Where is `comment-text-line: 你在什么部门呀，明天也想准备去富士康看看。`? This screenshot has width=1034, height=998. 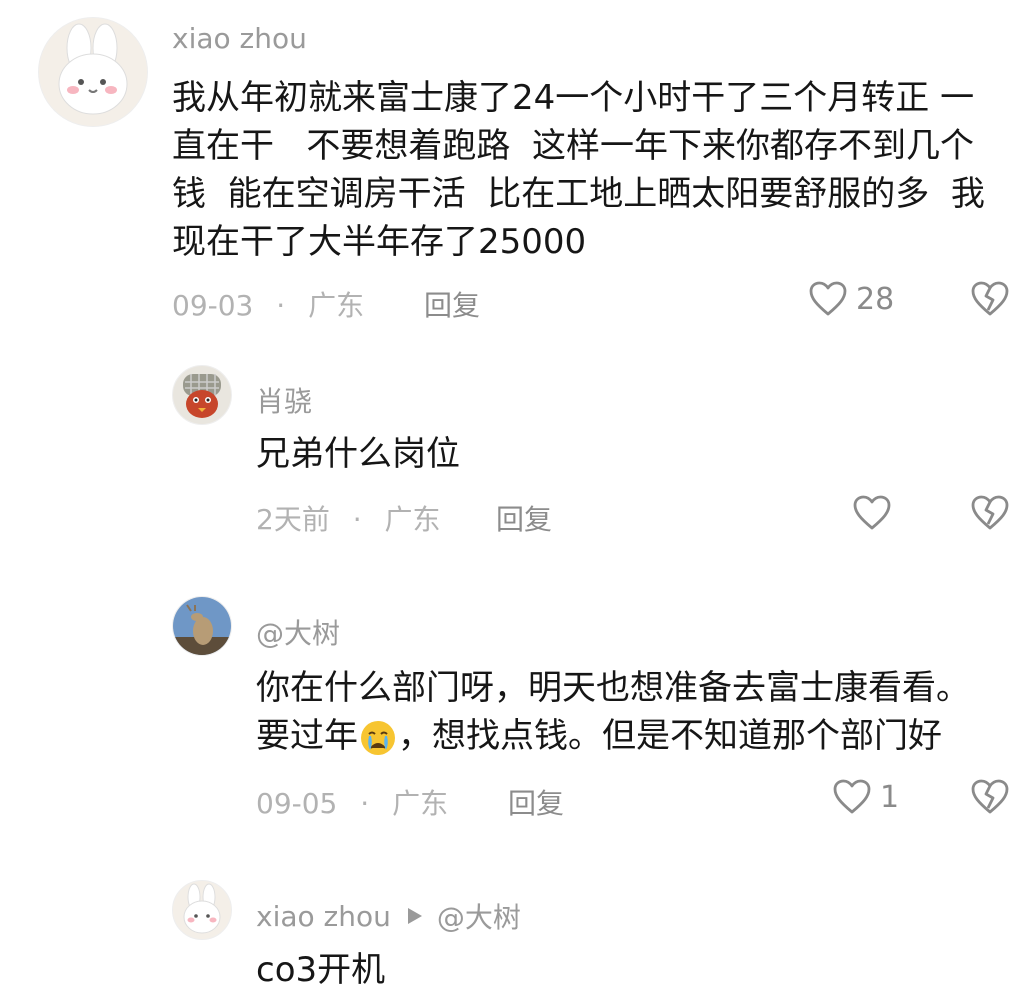 comment-text-line: 你在什么部门呀，明天也想准备去富士康看看。 is located at coordinates (613, 688).